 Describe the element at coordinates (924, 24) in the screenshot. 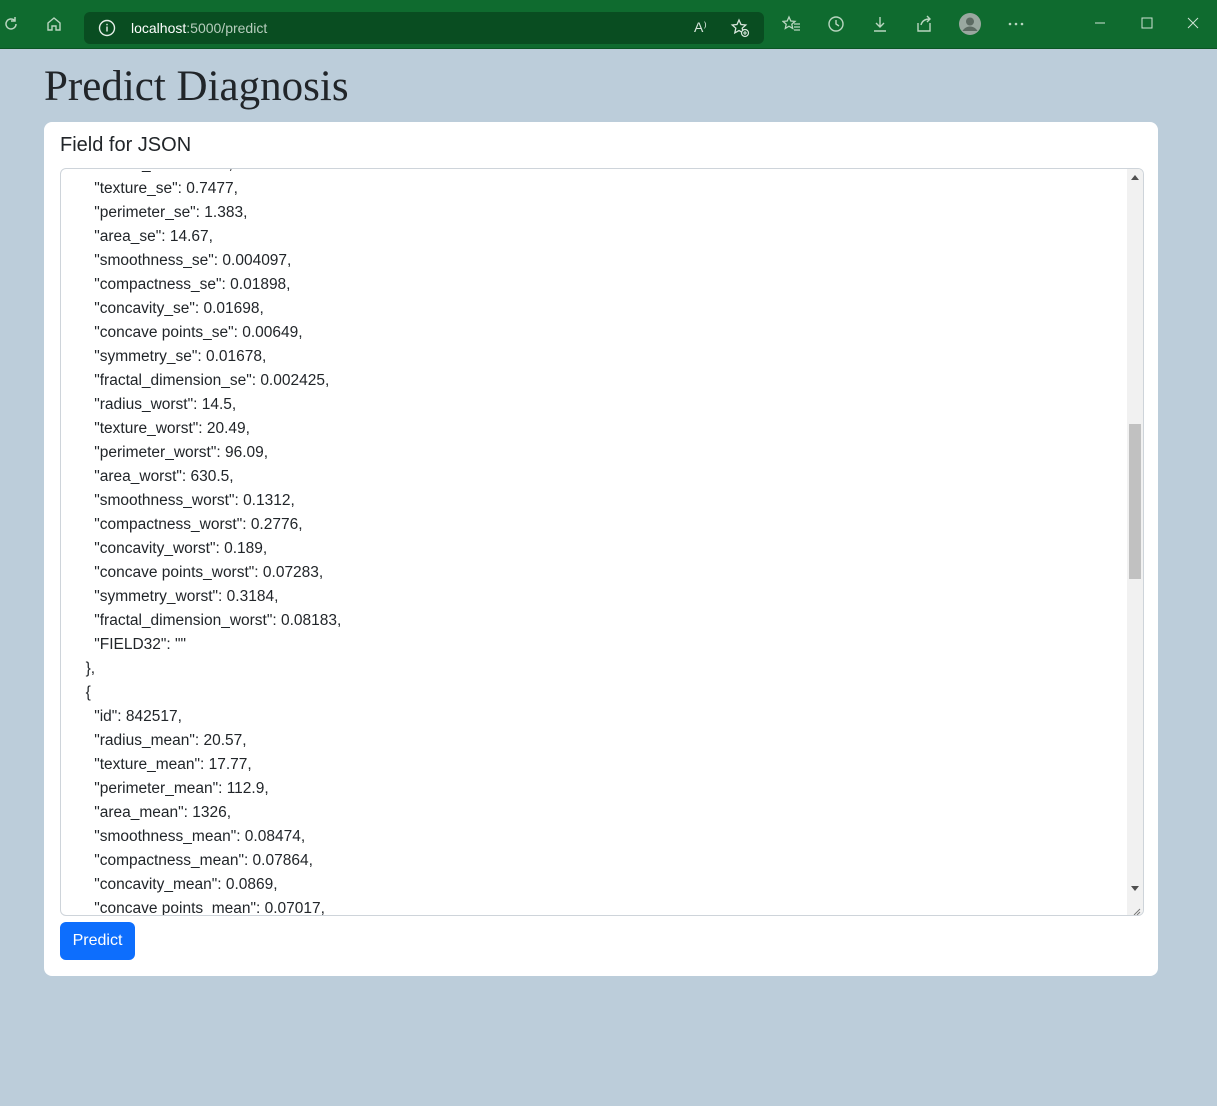

I see `share-icon` at that location.